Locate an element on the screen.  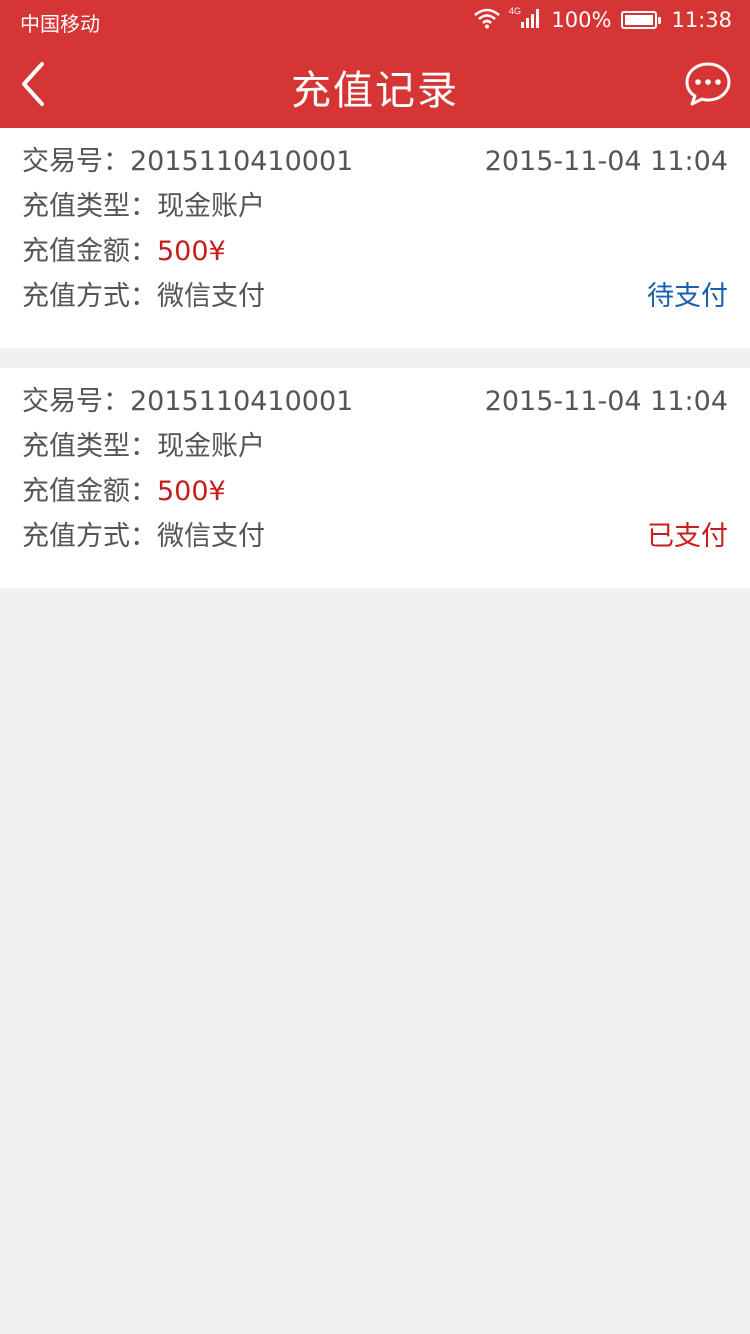
method-row: 充值方式：微信支付 待支付 is located at coordinates (375, 297).